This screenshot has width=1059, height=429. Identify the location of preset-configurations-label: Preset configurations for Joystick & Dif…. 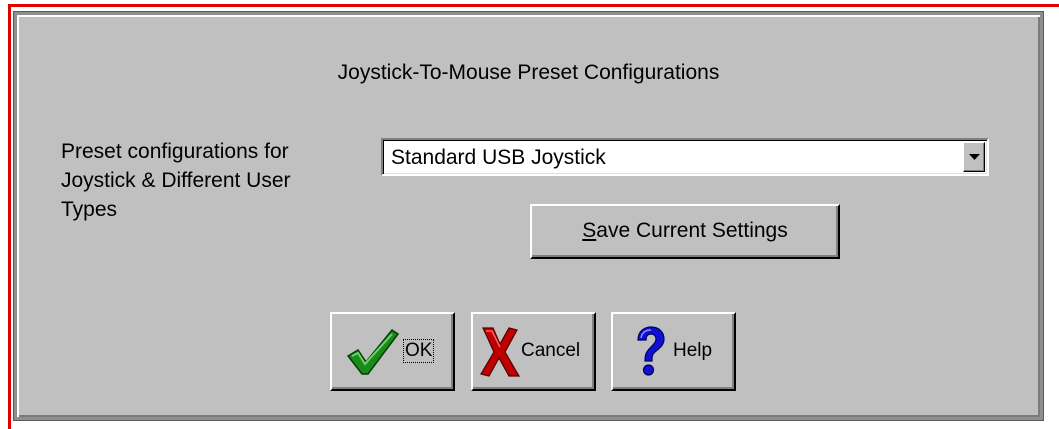
(176, 180).